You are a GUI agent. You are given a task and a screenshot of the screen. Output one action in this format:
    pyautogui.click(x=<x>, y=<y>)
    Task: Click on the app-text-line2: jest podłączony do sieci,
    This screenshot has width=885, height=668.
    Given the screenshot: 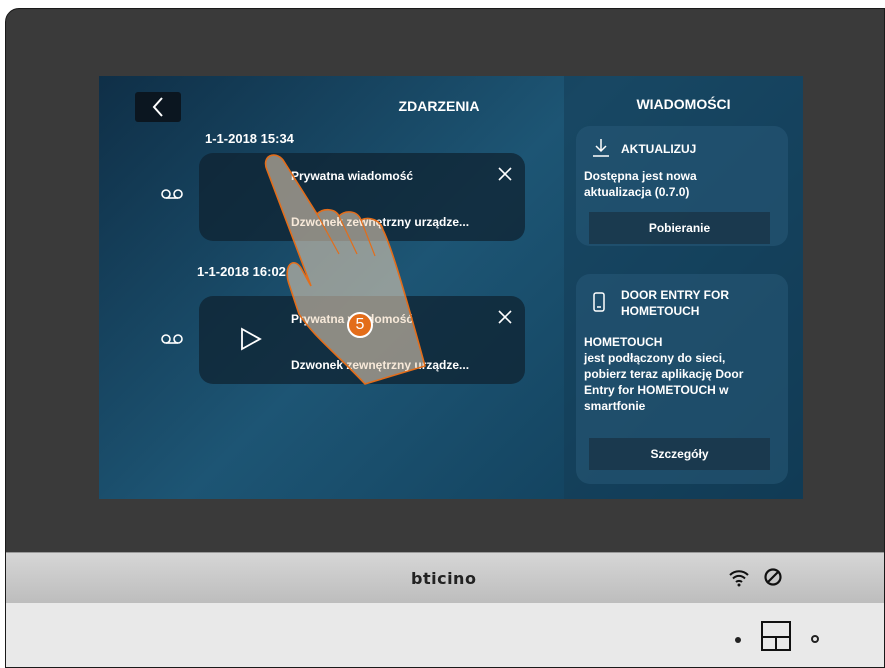 What is the action you would take?
    pyautogui.click(x=655, y=358)
    